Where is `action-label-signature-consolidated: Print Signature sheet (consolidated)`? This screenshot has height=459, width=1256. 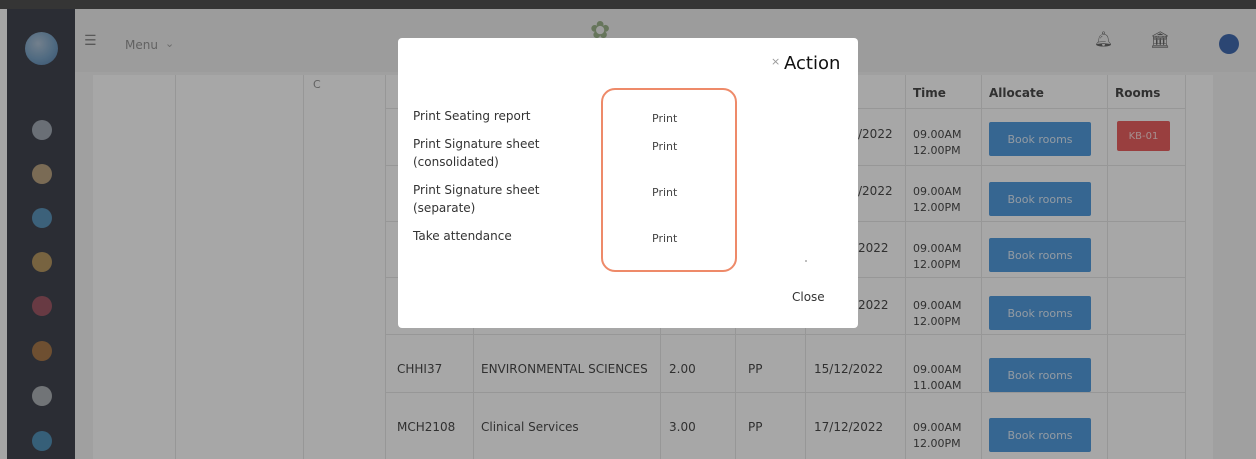
action-label-signature-consolidated: Print Signature sheet (consolidated) is located at coordinates (476, 153).